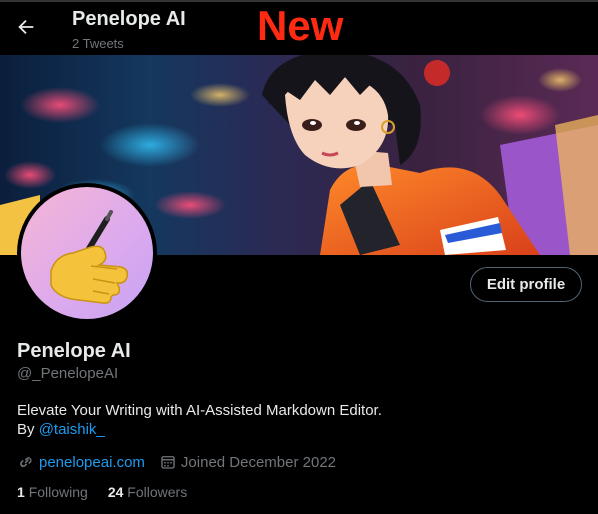 This screenshot has width=598, height=514. I want to click on back-arrow-icon, so click(26, 27).